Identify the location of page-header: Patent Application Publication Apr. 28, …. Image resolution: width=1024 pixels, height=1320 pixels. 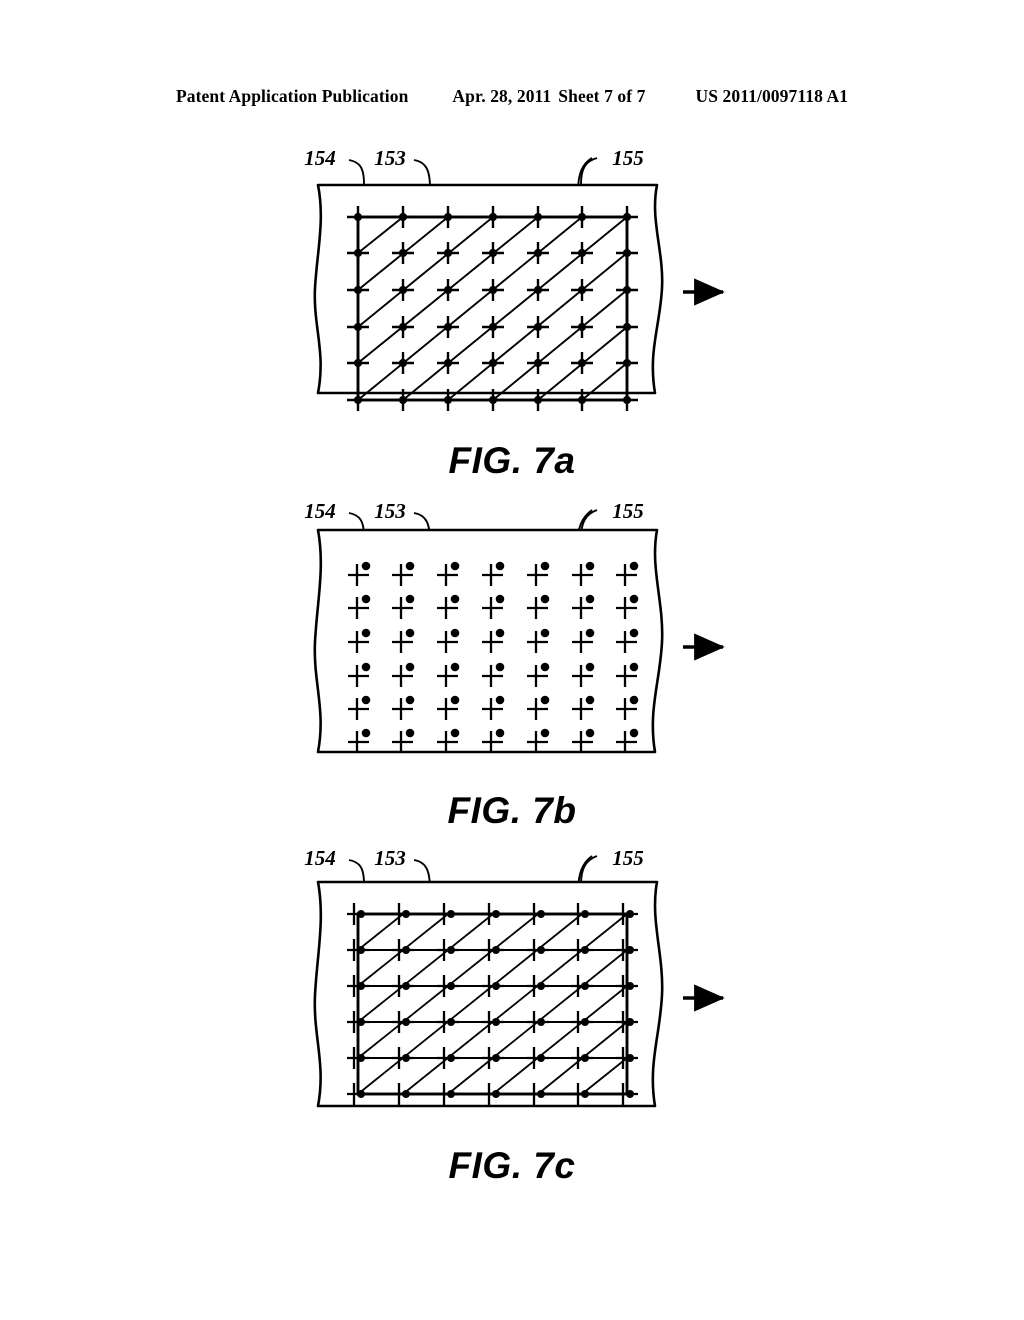
(512, 99).